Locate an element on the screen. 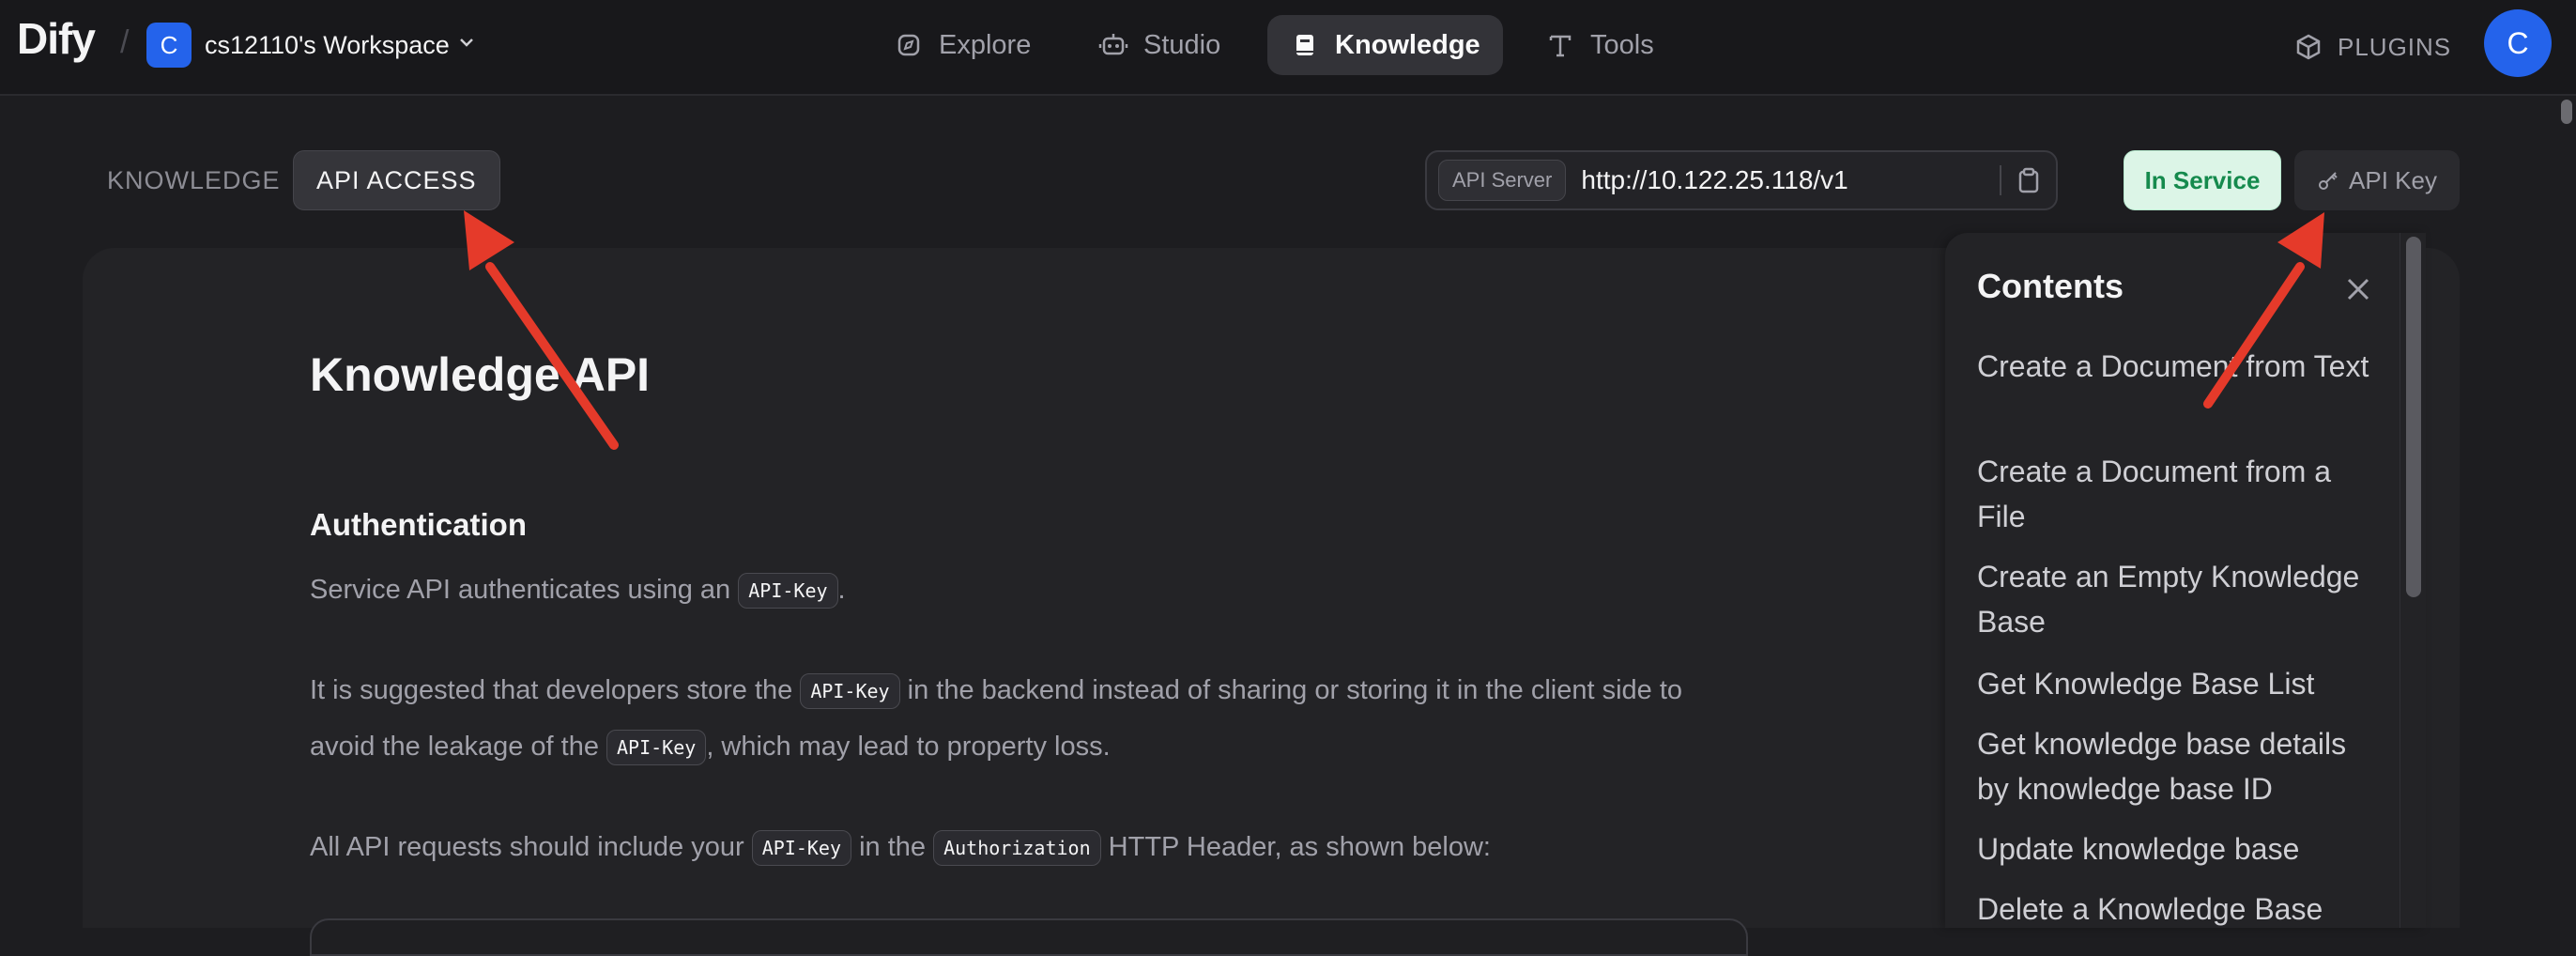 The width and height of the screenshot is (2576, 956). doc-text: in the is located at coordinates (893, 847).